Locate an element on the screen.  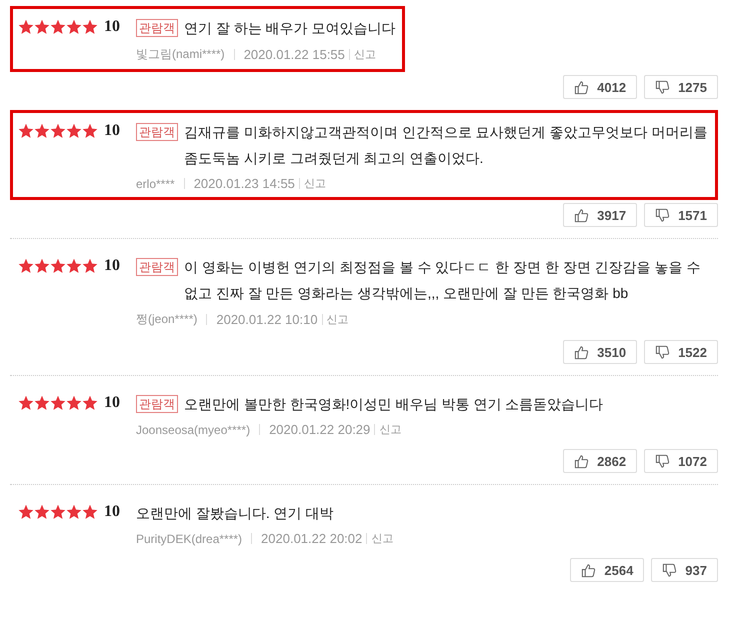
review-date: 2020.01.22 10:10 is located at coordinates (267, 319).